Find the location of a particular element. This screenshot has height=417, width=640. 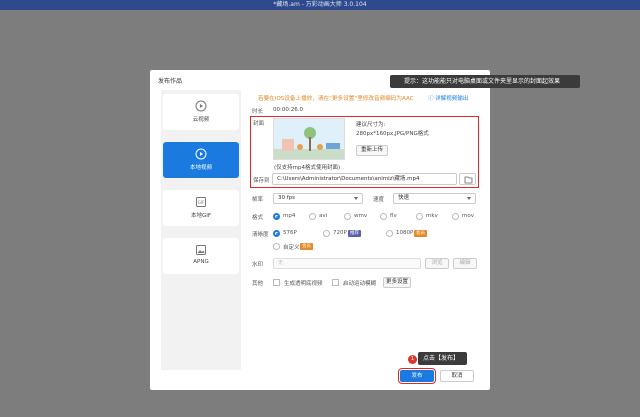

resolution-radio-720p is located at coordinates (326, 233).